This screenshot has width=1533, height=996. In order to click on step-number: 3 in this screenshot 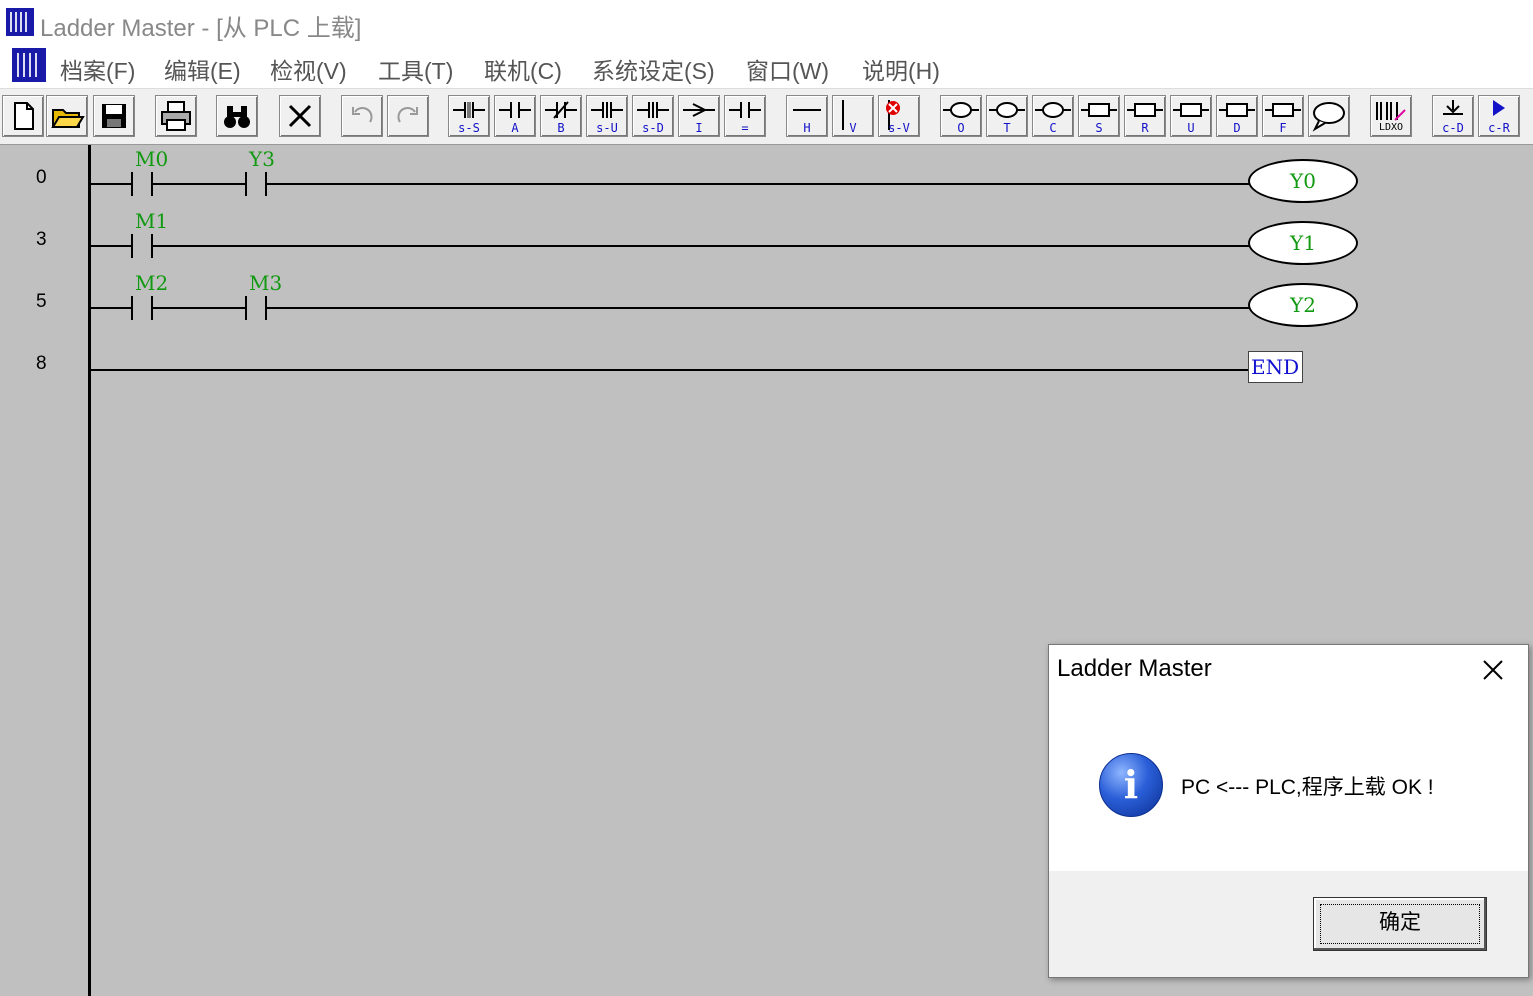, I will do `click(41, 239)`.